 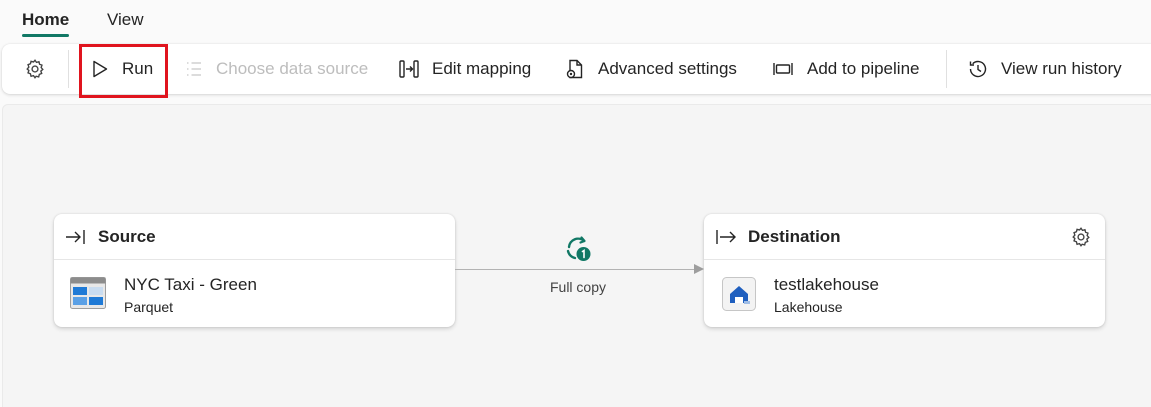 What do you see at coordinates (1061, 68) in the screenshot?
I see `view-run-history-label: View run history` at bounding box center [1061, 68].